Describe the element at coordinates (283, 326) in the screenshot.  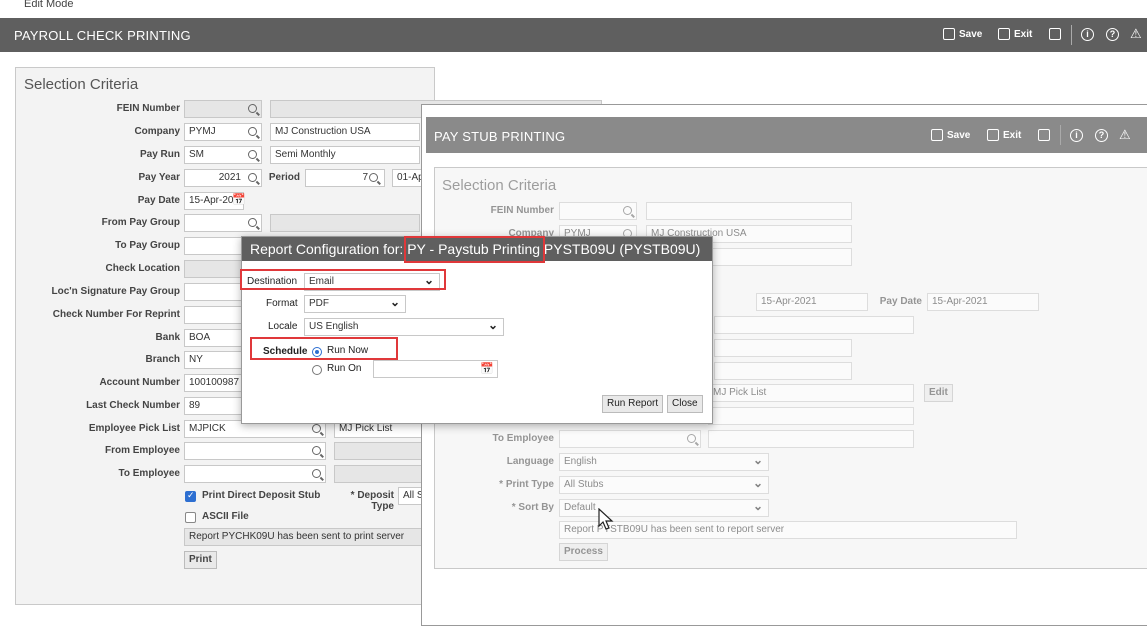
I see `locale-label: Locale` at that location.